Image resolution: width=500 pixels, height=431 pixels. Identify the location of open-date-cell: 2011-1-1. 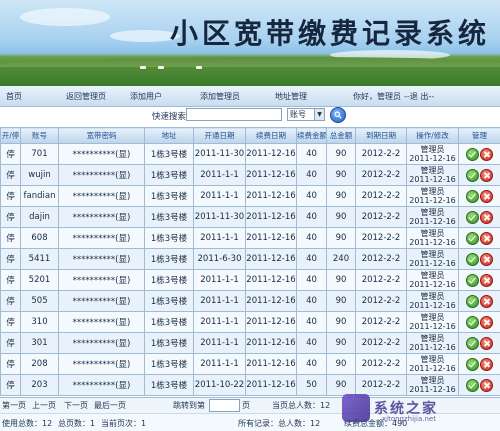
(220, 238).